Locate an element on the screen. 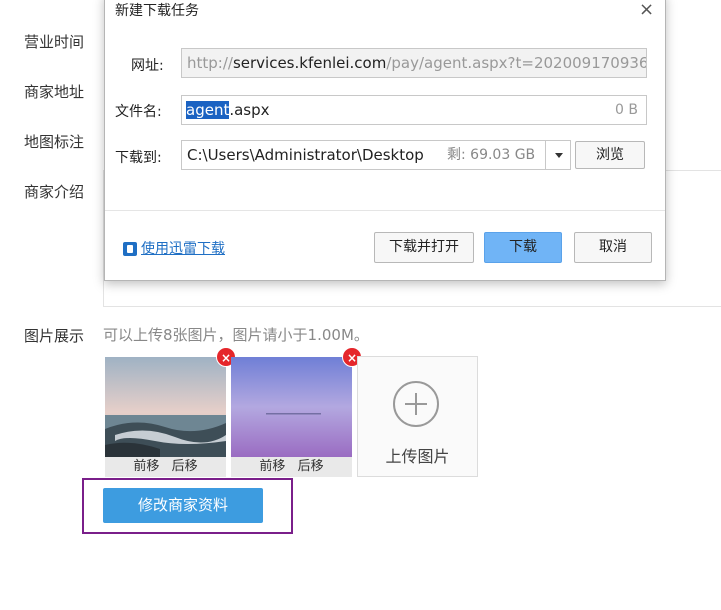 Image resolution: width=721 pixels, height=610 pixels. filename-field: agent.aspx 0 B is located at coordinates (414, 110).